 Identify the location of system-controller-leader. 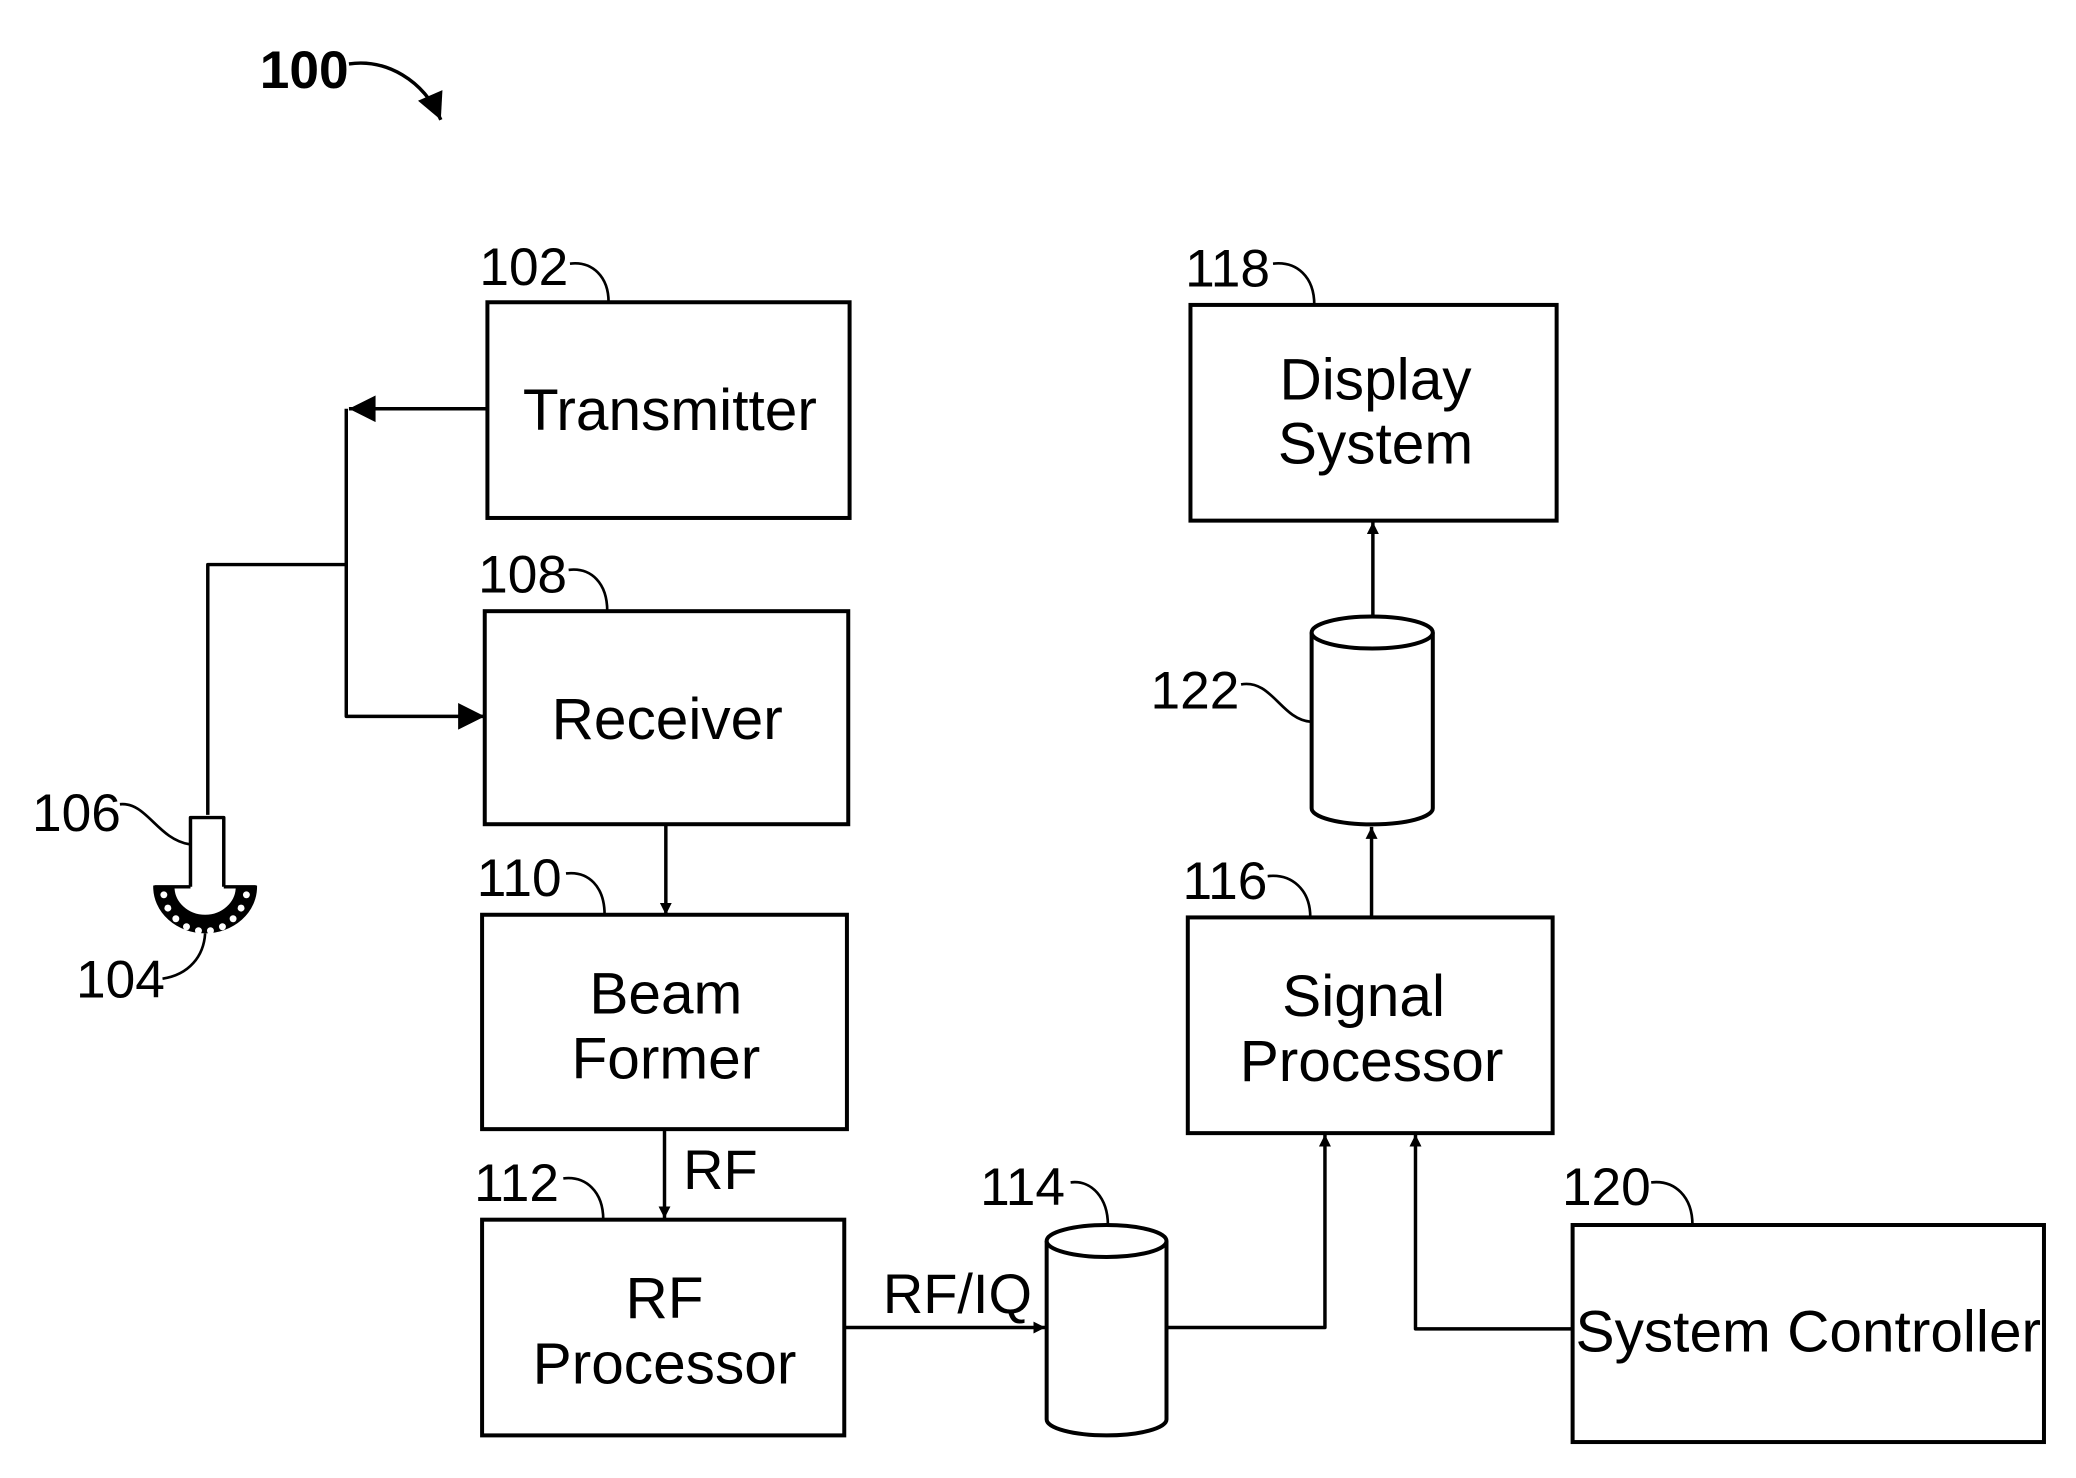
(1672, 1203).